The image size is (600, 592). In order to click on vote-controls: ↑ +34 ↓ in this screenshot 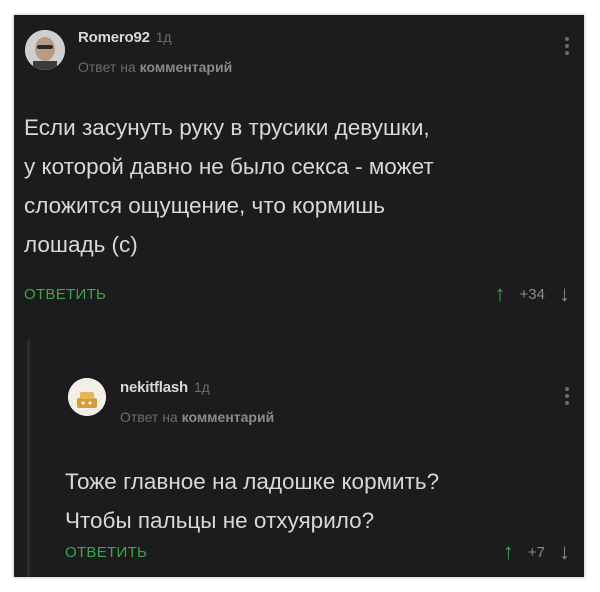, I will do `click(532, 294)`.